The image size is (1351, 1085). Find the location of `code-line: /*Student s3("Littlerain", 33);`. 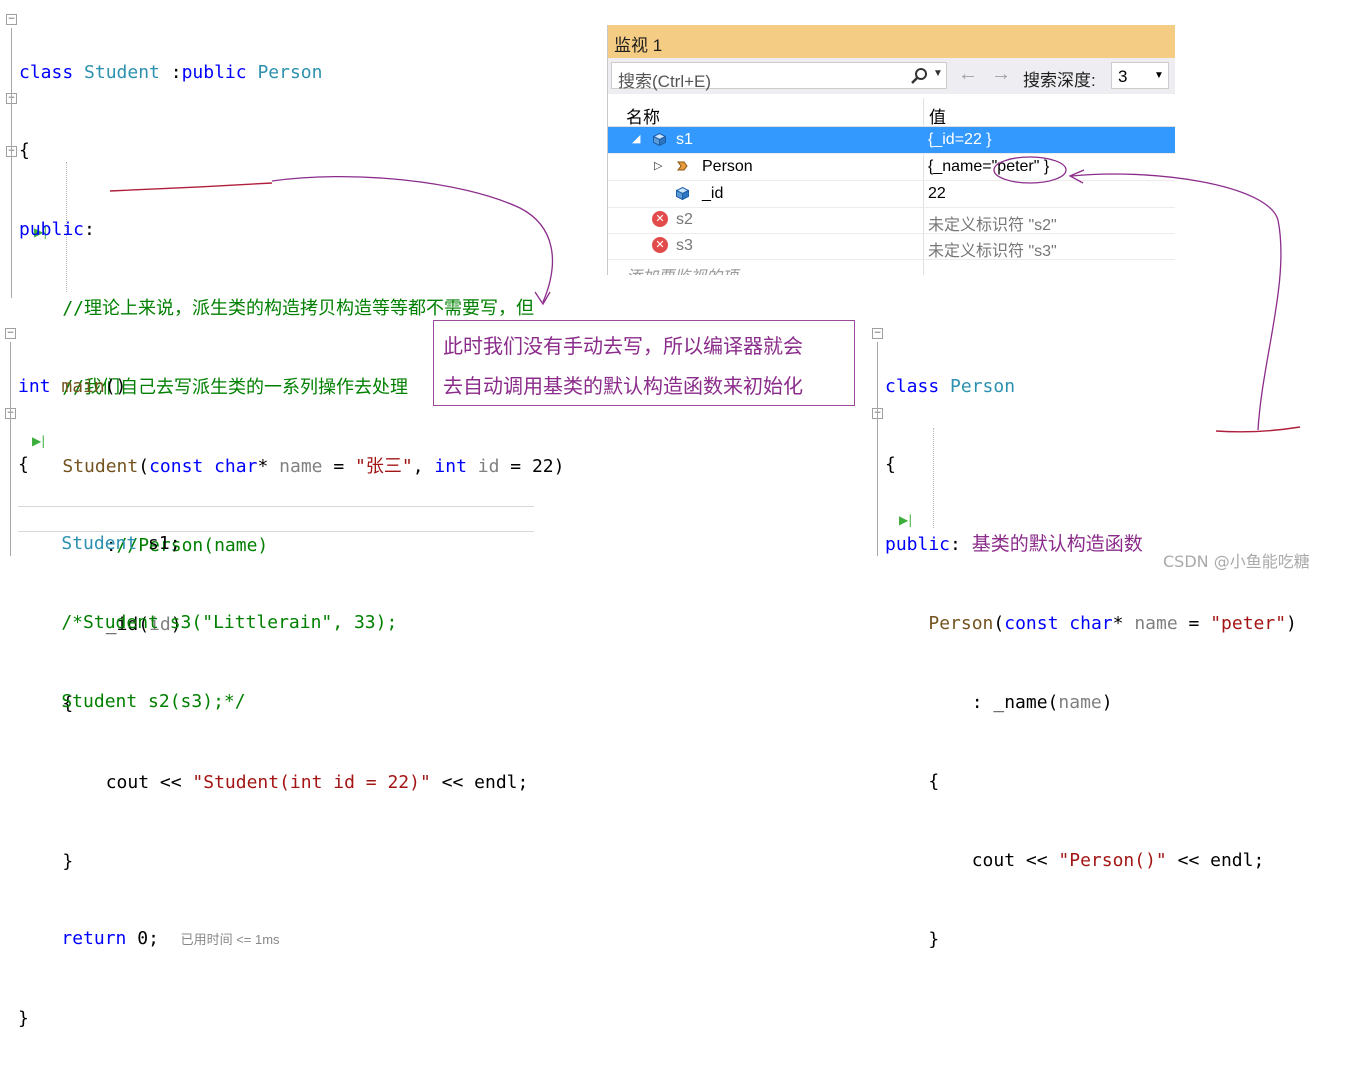

code-line: /*Student s3("Littlerain", 33); is located at coordinates (208, 623).